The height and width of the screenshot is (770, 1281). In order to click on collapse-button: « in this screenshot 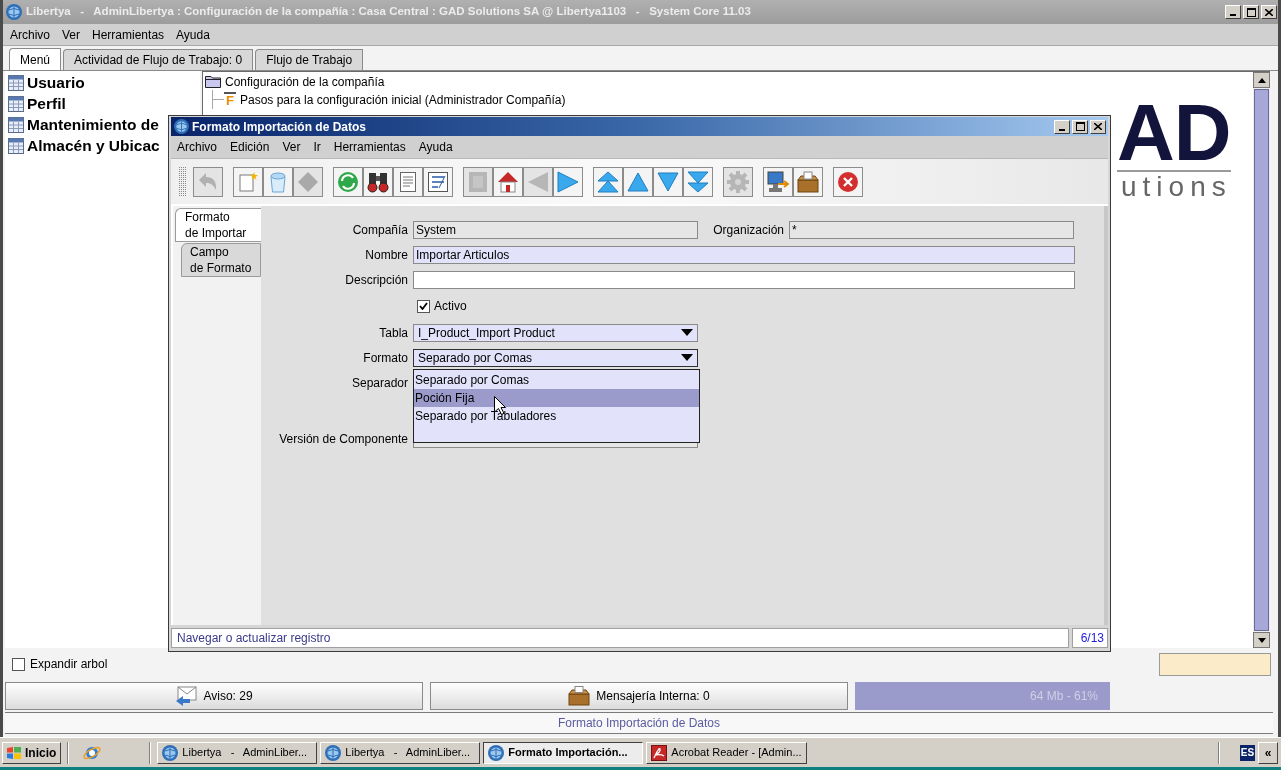, I will do `click(1268, 752)`.